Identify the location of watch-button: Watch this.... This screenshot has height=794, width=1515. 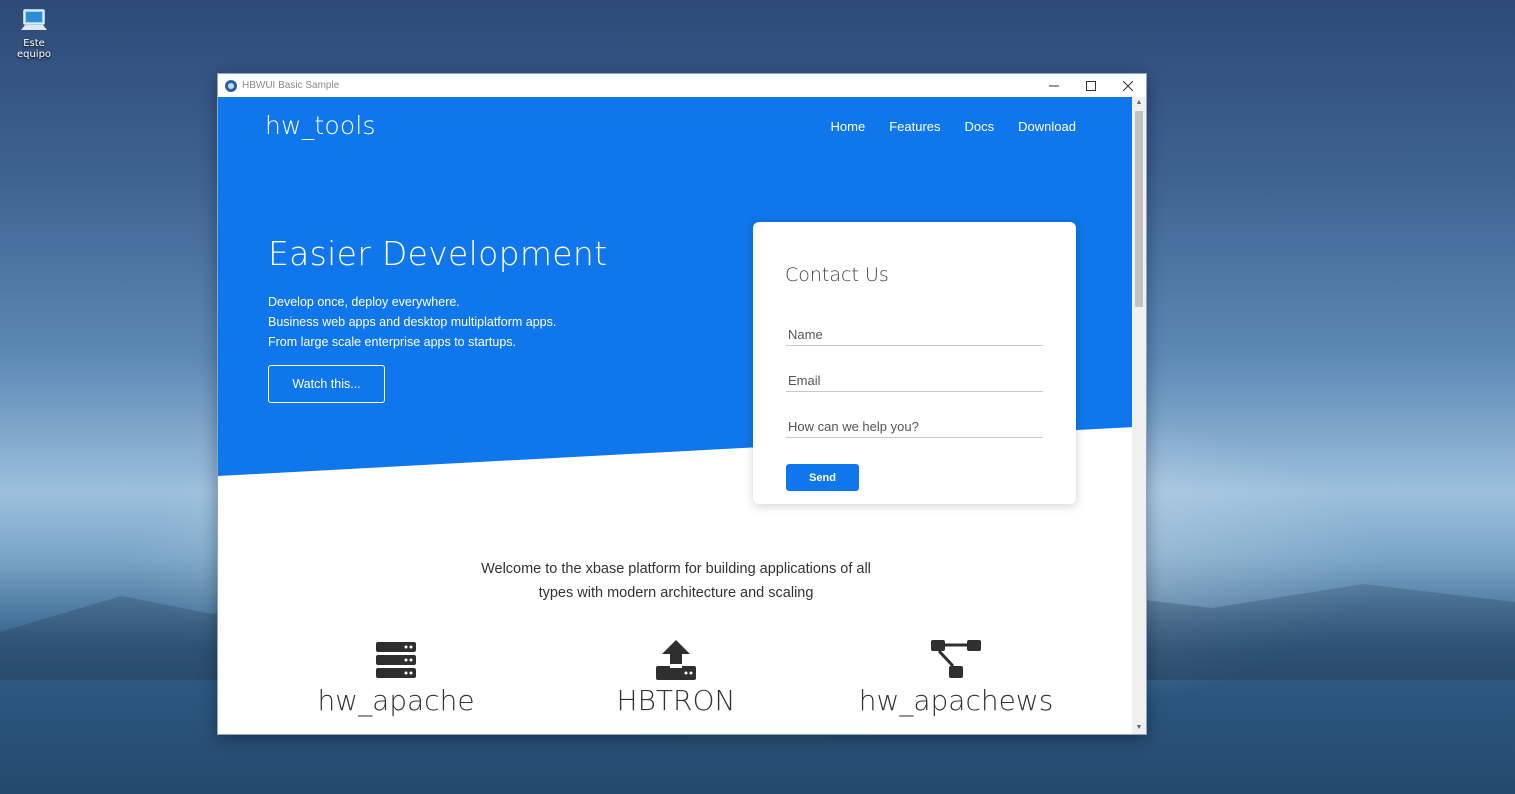
(326, 384).